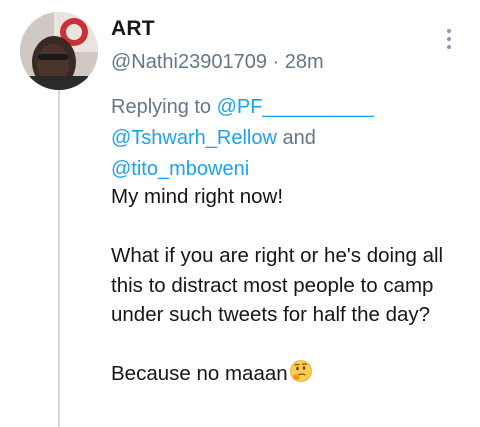 The image size is (480, 427). I want to click on mention-link-pf: @PF__________, so click(295, 107).